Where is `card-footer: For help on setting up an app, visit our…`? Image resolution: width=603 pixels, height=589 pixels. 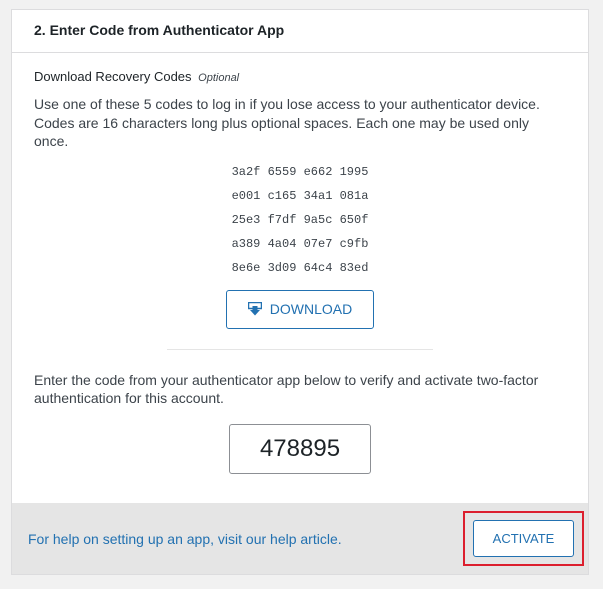 card-footer: For help on setting up an app, visit our… is located at coordinates (300, 538).